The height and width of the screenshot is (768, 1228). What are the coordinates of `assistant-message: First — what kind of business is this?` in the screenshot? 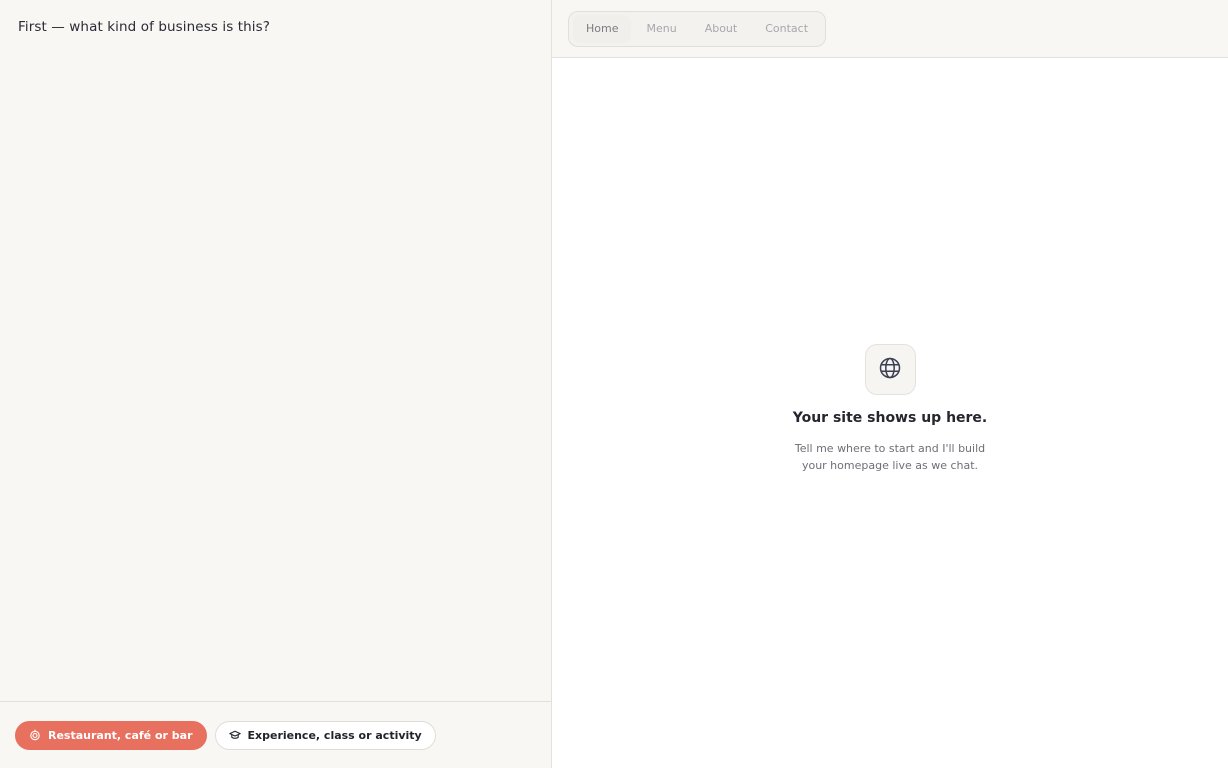 It's located at (144, 27).